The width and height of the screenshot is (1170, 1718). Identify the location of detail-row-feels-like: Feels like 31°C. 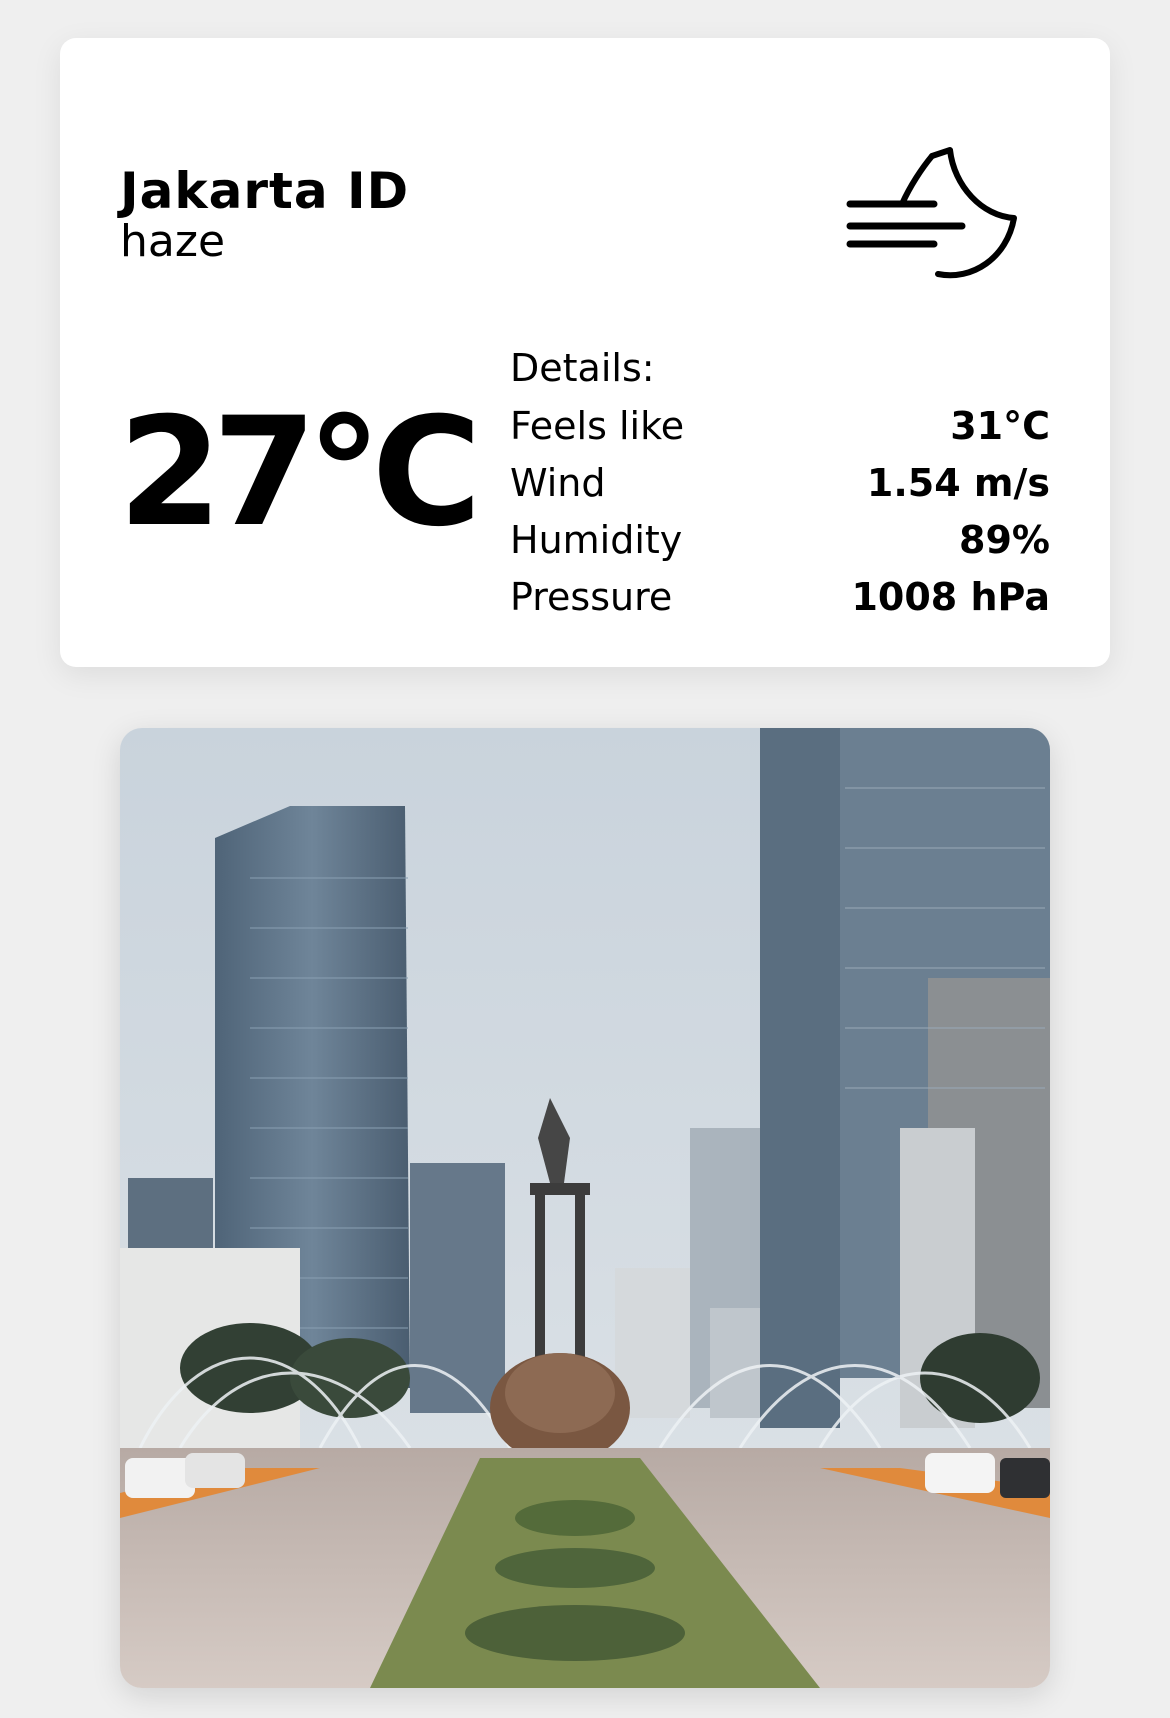
(780, 425).